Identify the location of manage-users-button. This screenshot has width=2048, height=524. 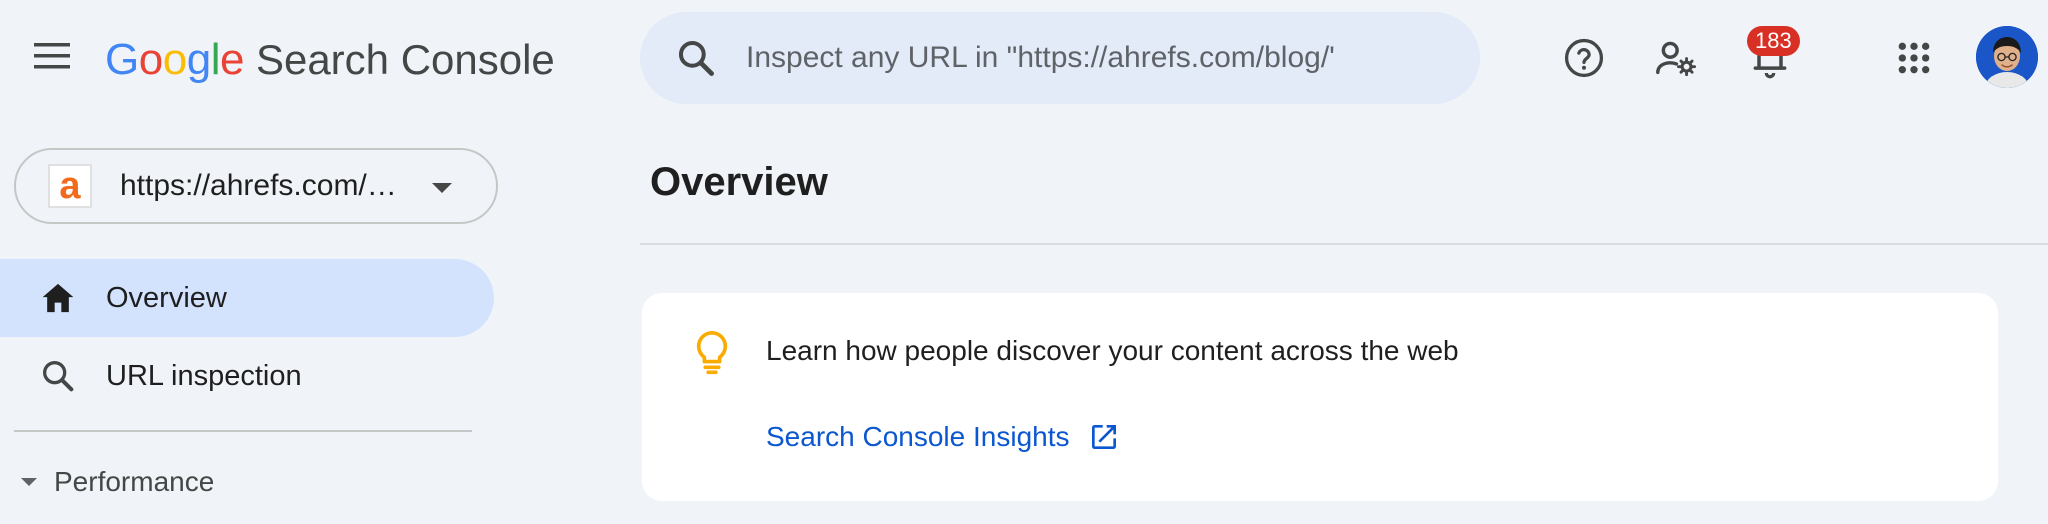
(1676, 58).